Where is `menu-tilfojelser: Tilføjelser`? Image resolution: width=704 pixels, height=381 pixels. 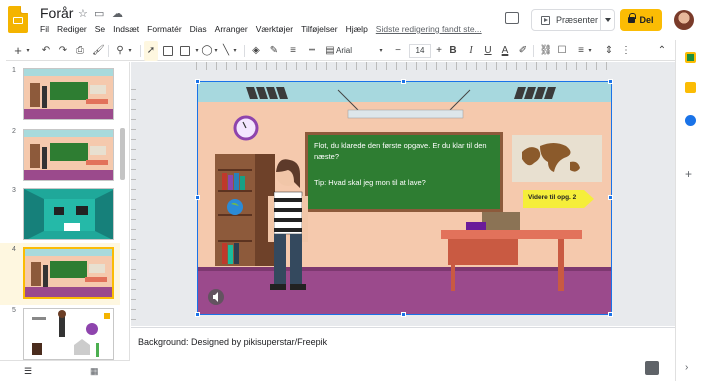 menu-tilfojelser: Tilføjelser is located at coordinates (319, 29).